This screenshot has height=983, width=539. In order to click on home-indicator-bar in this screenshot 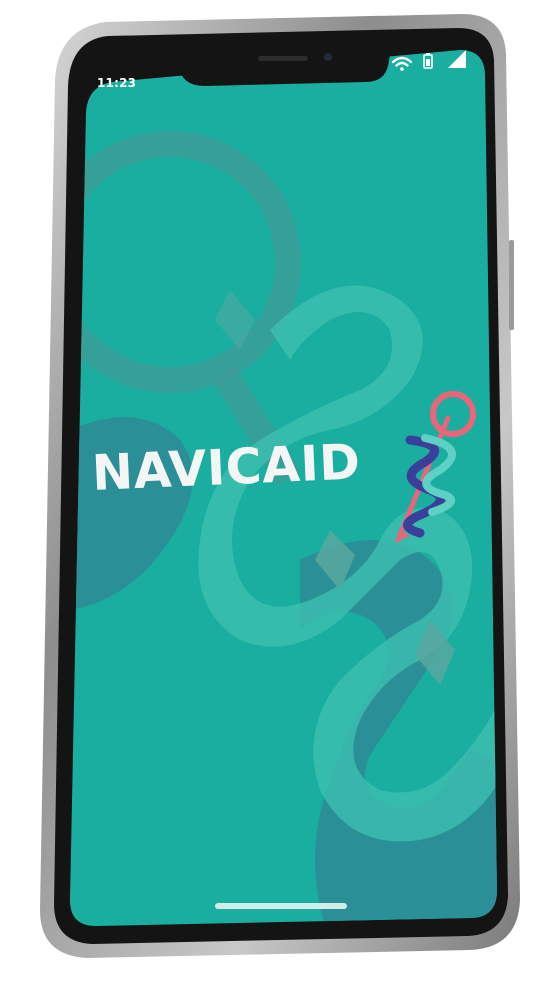, I will do `click(281, 906)`.